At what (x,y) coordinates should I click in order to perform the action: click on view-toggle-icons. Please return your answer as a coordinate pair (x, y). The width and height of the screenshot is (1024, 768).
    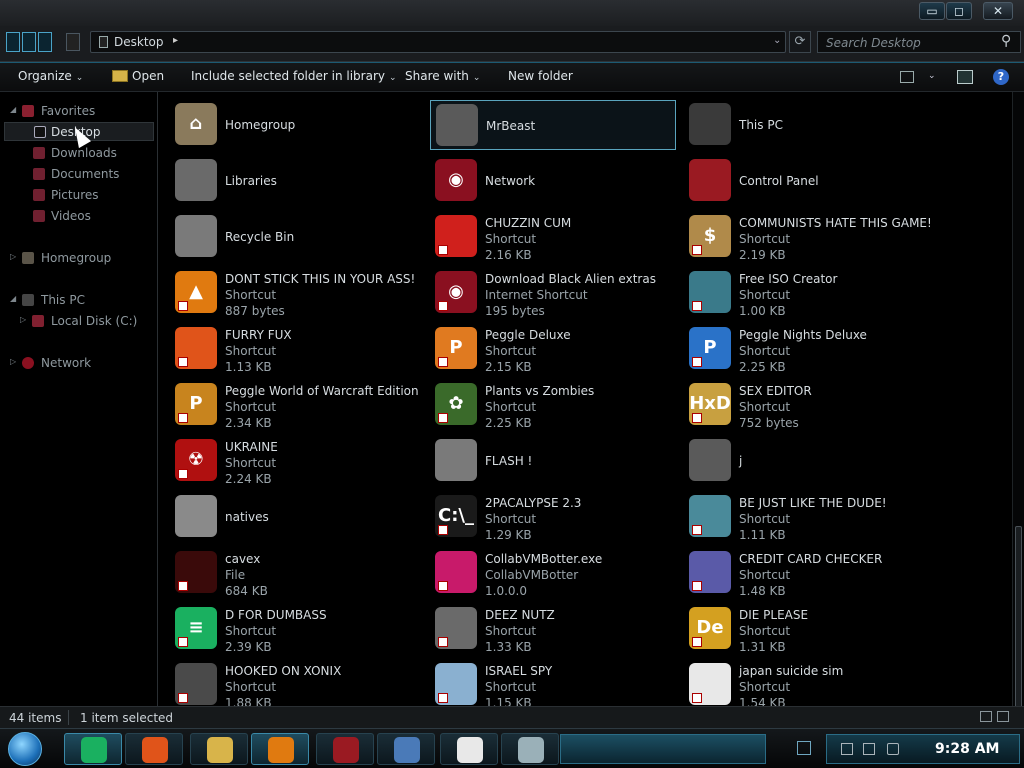
    Looking at the image, I should click on (32, 42).